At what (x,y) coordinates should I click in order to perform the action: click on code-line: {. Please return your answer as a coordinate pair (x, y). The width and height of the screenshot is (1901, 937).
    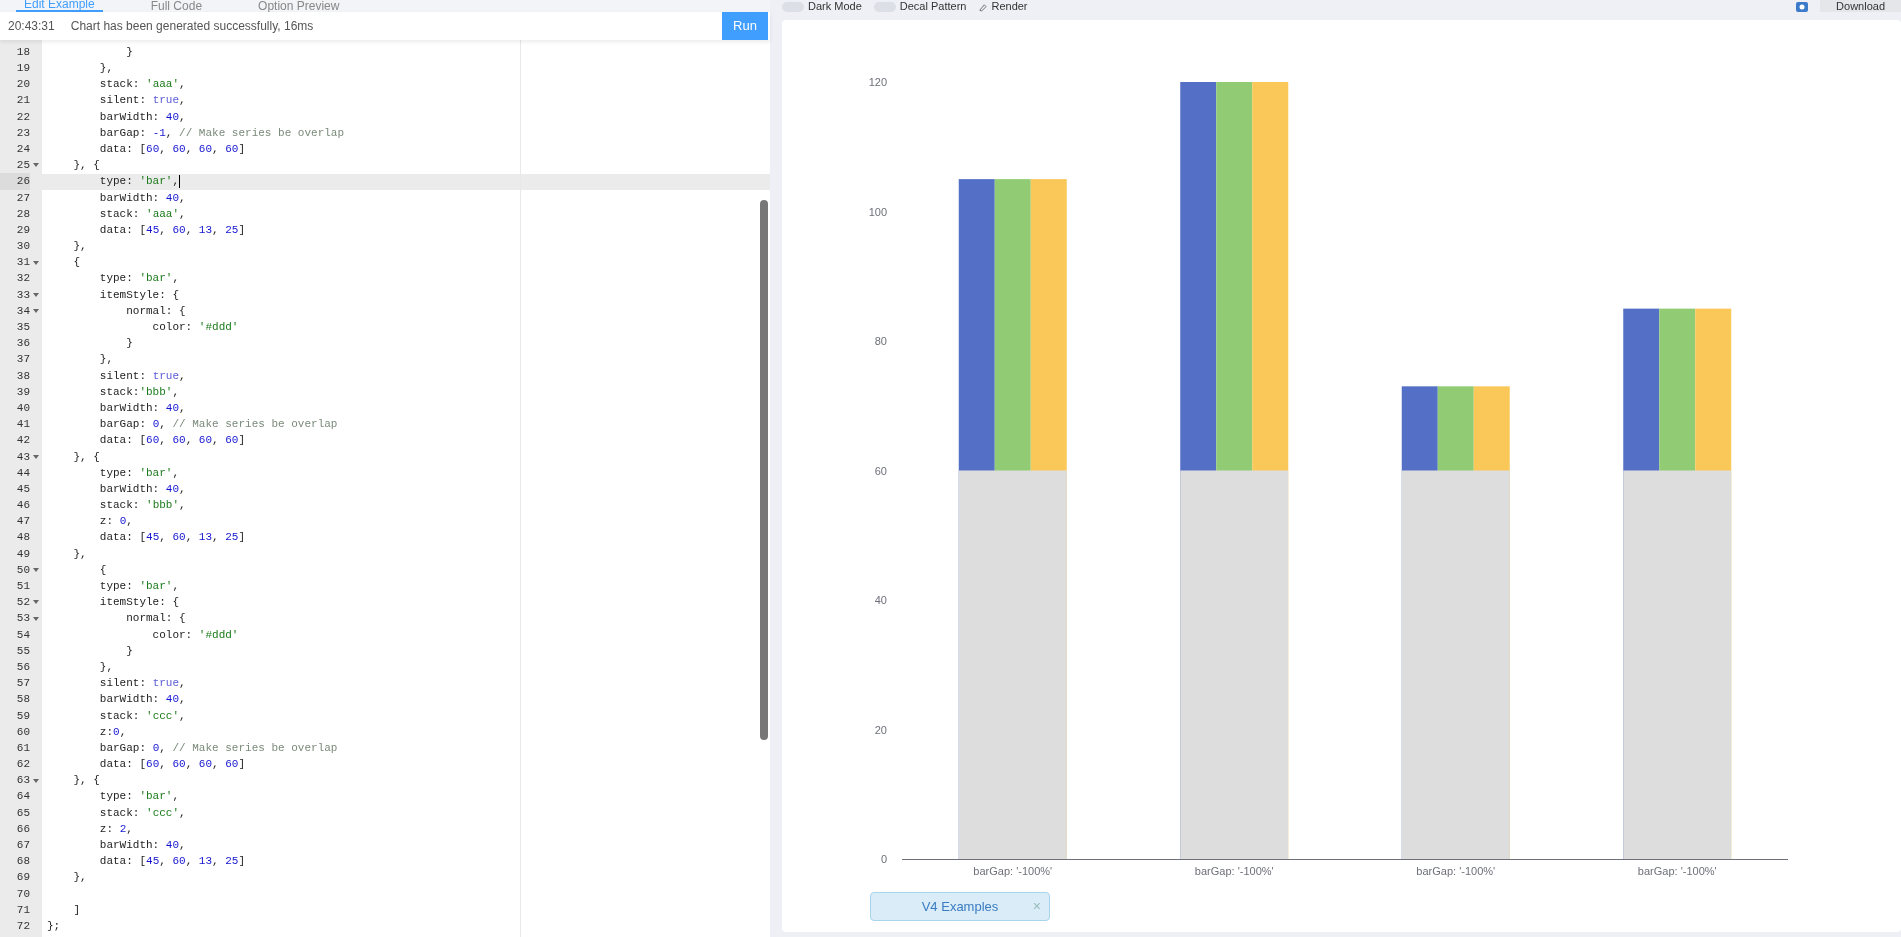
    Looking at the image, I should click on (102, 570).